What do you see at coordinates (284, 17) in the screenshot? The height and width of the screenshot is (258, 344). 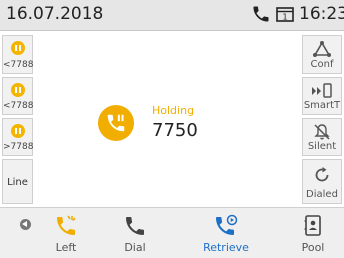 I see `svg-text: 1` at bounding box center [284, 17].